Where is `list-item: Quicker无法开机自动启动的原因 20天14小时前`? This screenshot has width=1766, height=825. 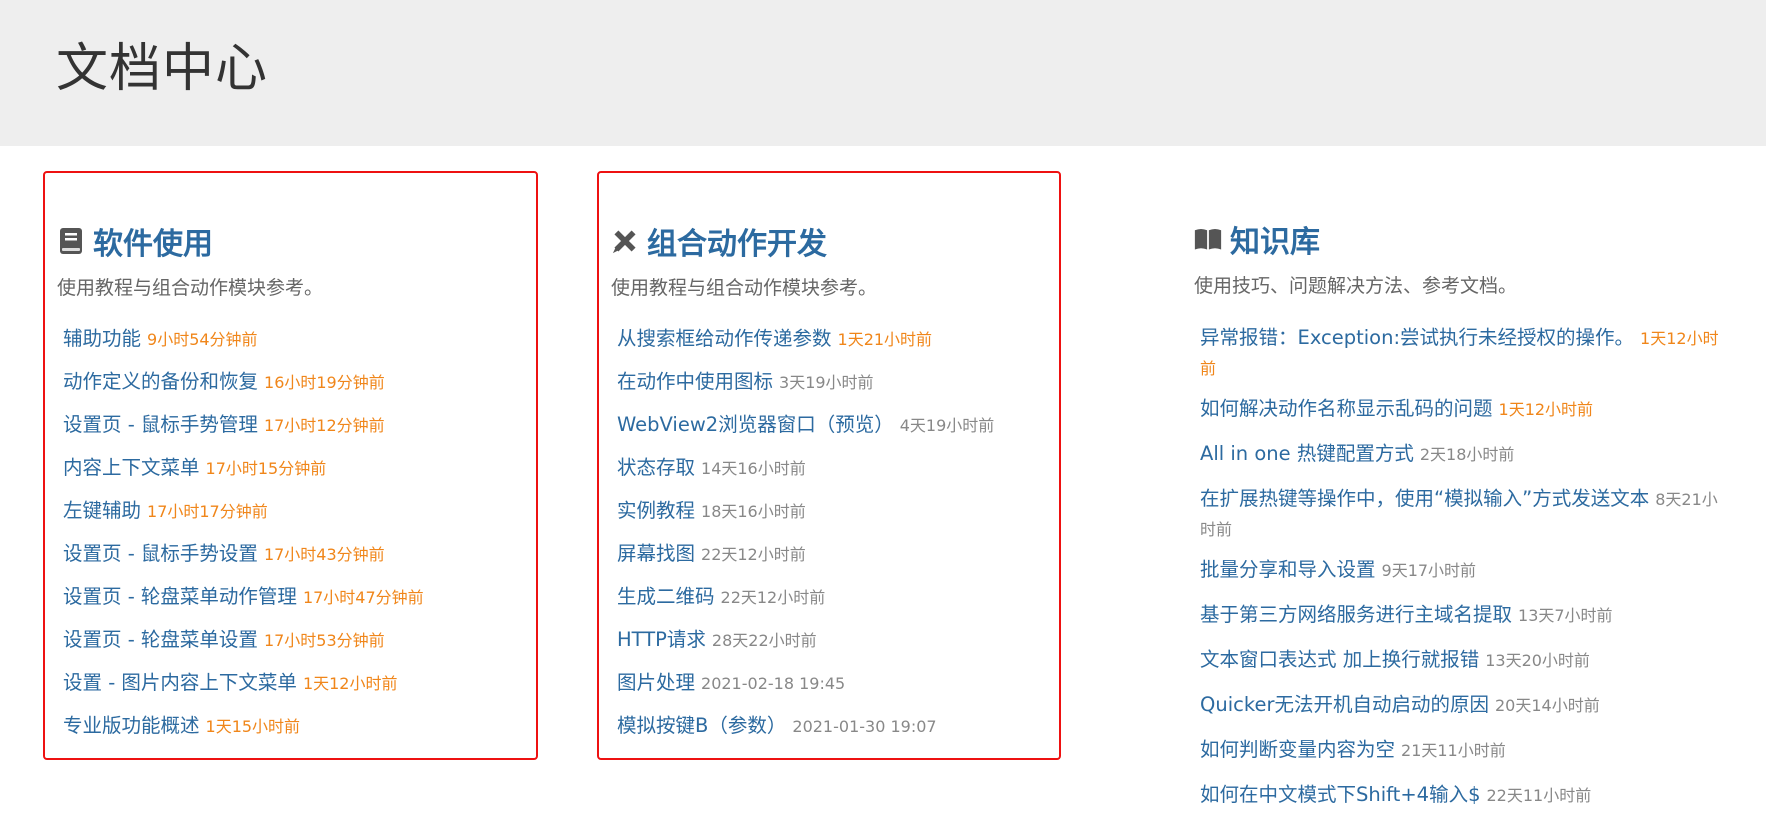
list-item: Quicker无法开机自动启动的原因 20天14小时前 is located at coordinates (1466, 705).